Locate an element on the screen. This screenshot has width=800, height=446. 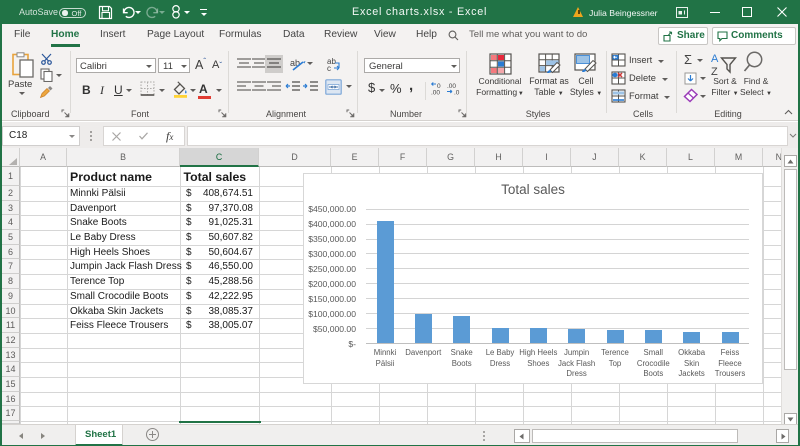
svg-text: .00 is located at coordinates (435, 93).